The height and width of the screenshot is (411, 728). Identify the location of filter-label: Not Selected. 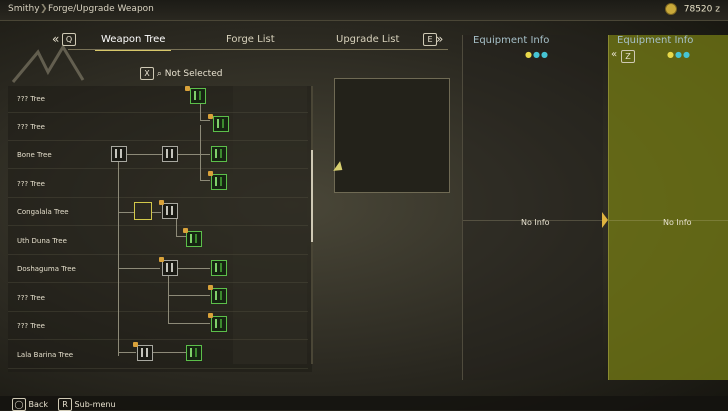
(193, 74).